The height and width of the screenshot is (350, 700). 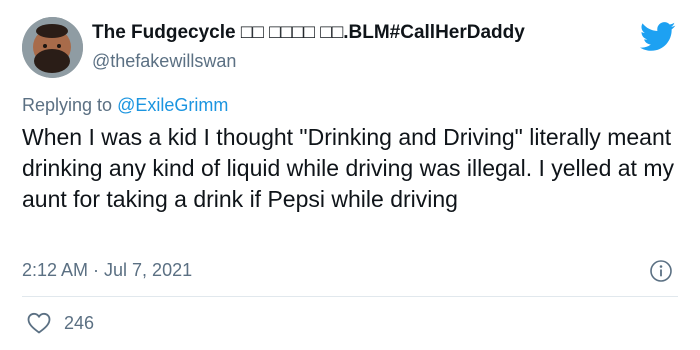 I want to click on user-handle: @thefakewillswan, so click(x=164, y=61).